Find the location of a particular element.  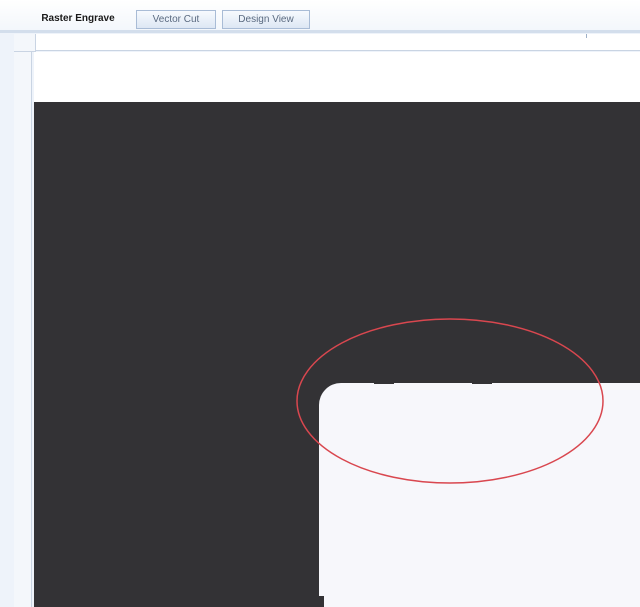

tab-vector-cut: Vector Cut is located at coordinates (176, 19).